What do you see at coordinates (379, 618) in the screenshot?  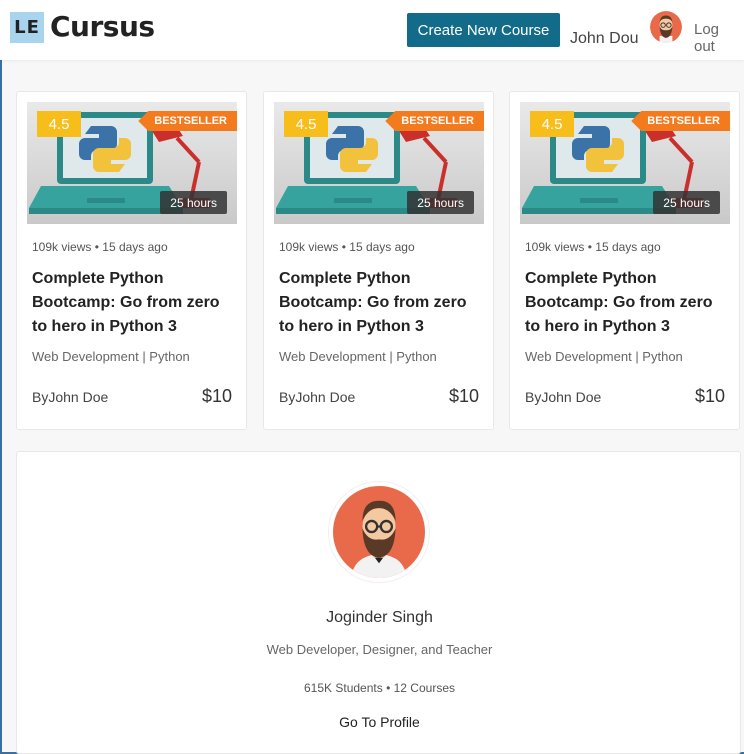 I see `instructor-name: Joginder Singh` at bounding box center [379, 618].